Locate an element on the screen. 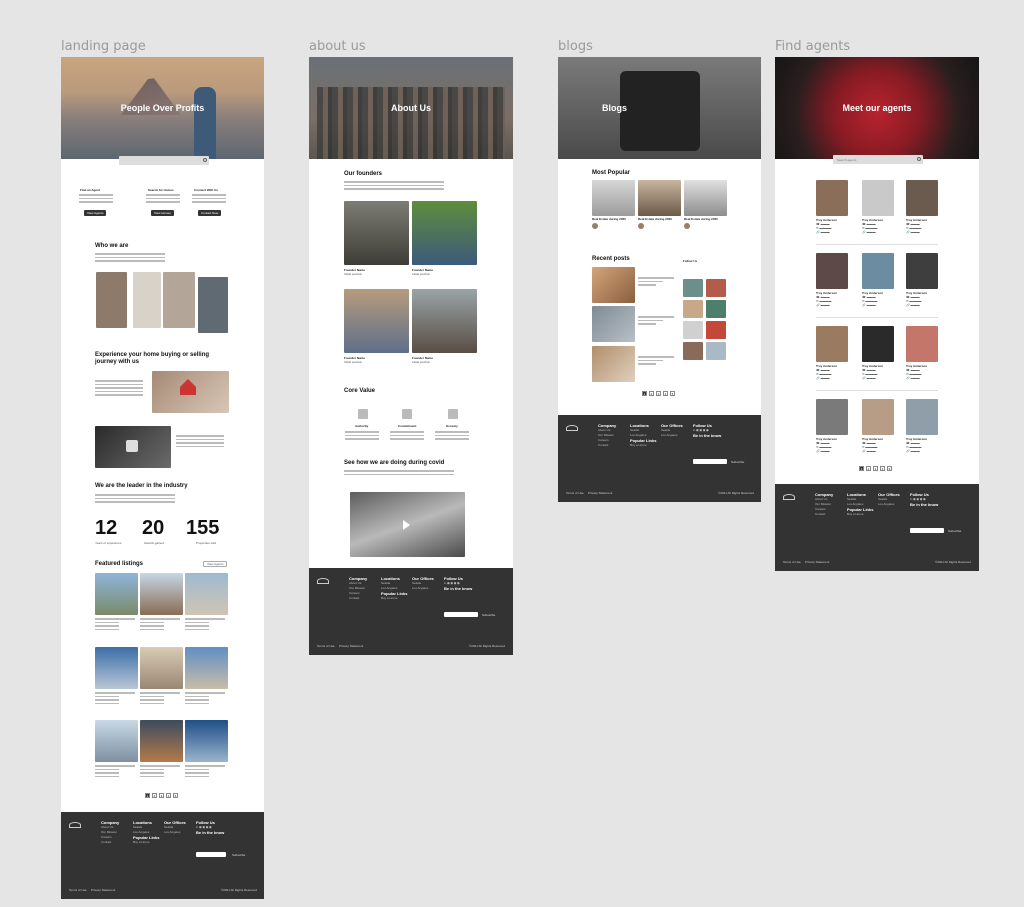  contact-now-button: Contact Now is located at coordinates (210, 213).